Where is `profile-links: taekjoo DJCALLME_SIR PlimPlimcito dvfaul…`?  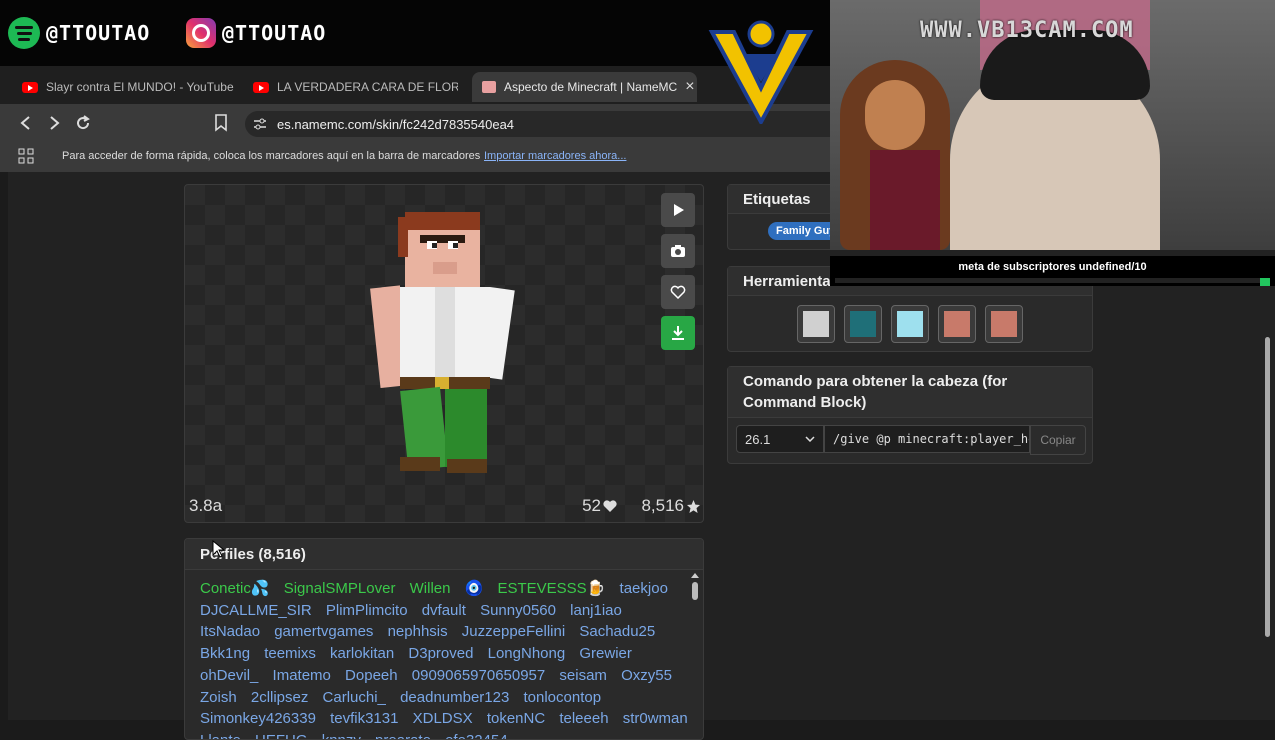
profile-links: taekjoo DJCALLME_SIR PlimPlimcito dvfaul… is located at coordinates (444, 659).